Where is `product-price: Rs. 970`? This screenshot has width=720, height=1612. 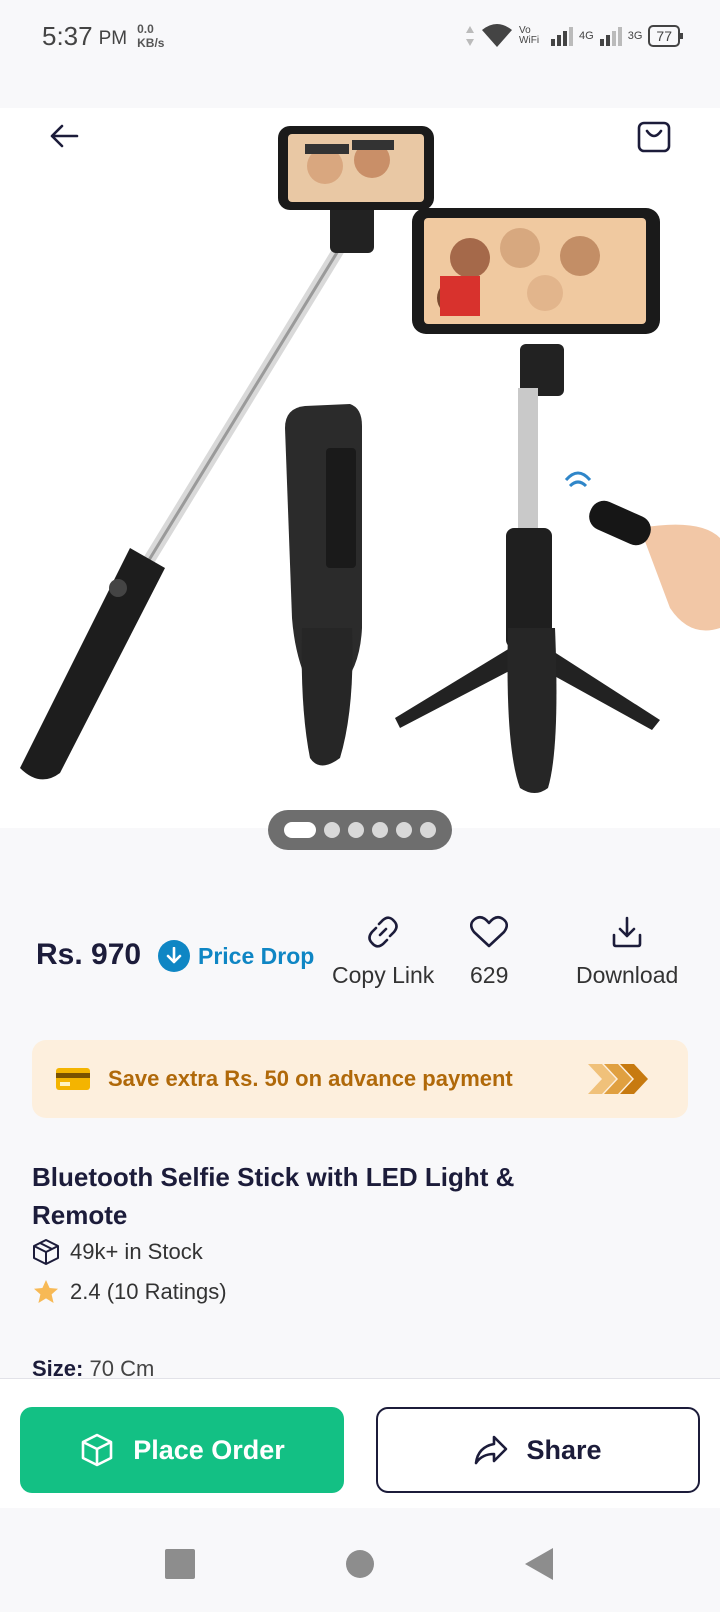
product-price: Rs. 970 is located at coordinates (89, 954).